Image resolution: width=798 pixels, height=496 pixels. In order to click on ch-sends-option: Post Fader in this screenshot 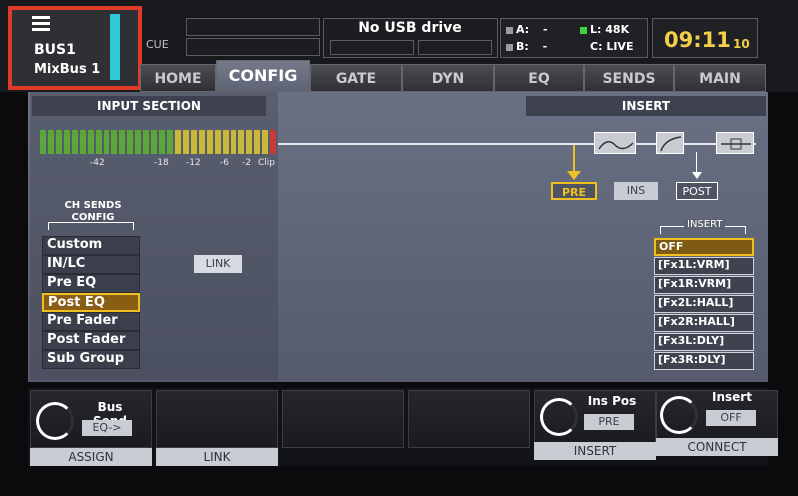, I will do `click(91, 340)`.